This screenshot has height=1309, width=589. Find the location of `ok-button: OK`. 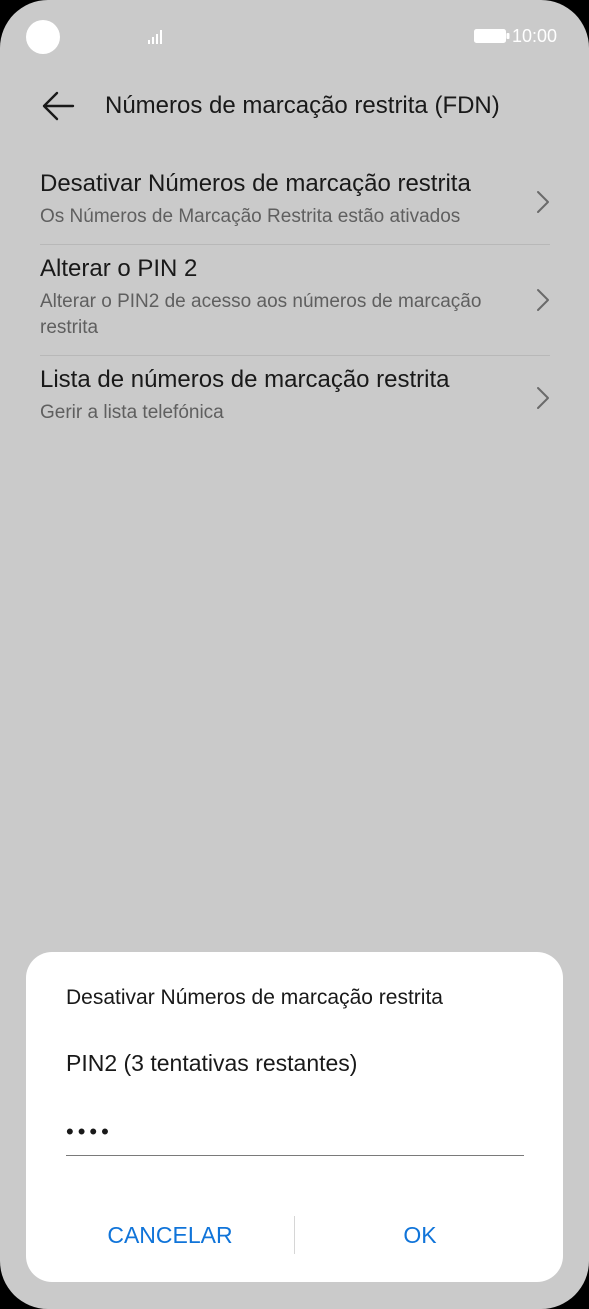

ok-button: OK is located at coordinates (420, 1235).